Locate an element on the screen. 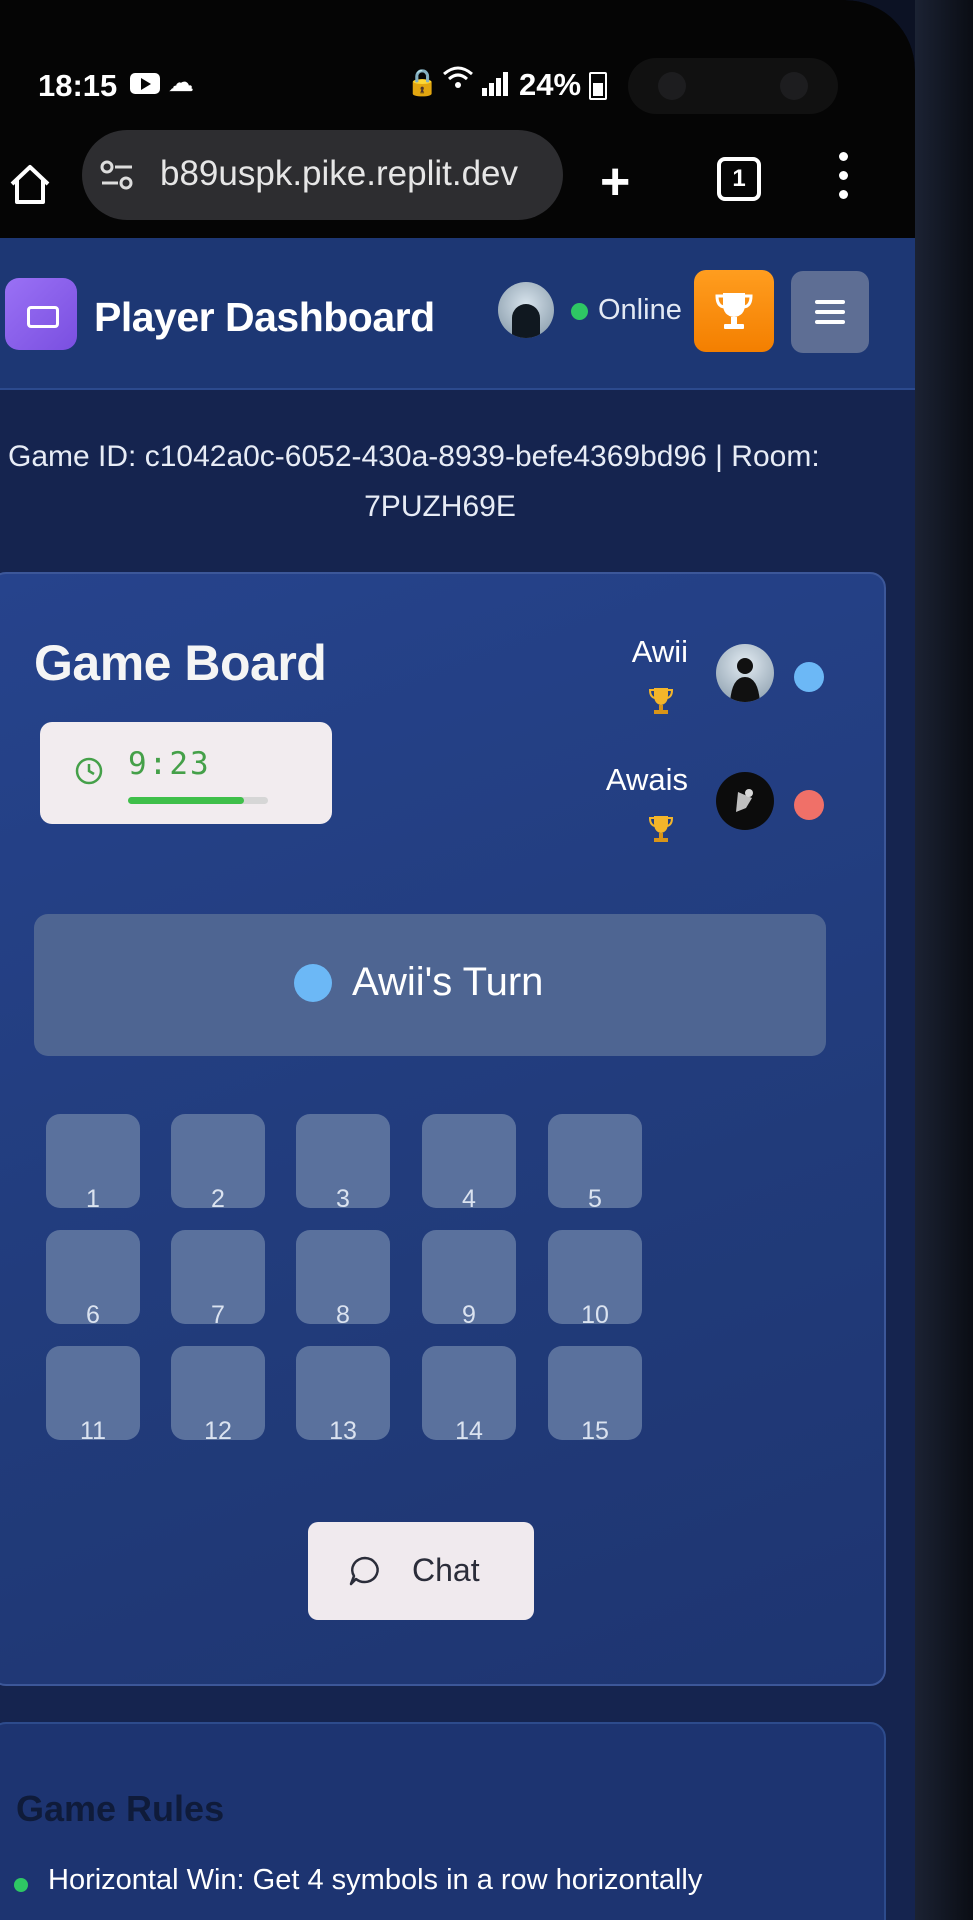 The image size is (973, 1920). rules-title: Game Rules is located at coordinates (120, 1808).